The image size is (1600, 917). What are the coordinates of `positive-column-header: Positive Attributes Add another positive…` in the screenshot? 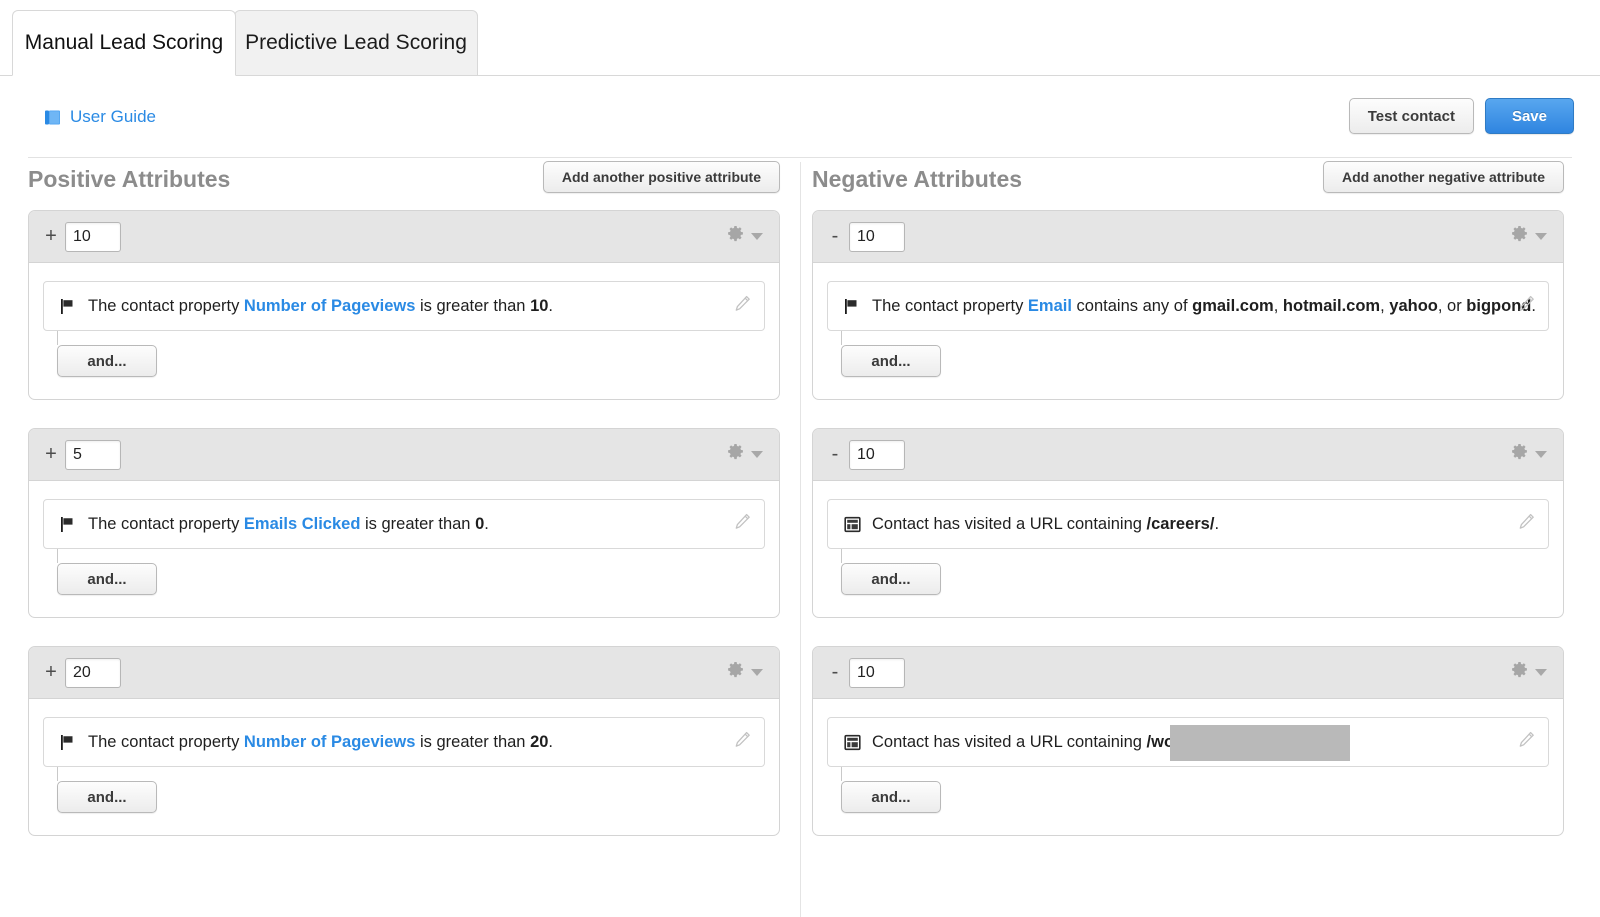 It's located at (404, 184).